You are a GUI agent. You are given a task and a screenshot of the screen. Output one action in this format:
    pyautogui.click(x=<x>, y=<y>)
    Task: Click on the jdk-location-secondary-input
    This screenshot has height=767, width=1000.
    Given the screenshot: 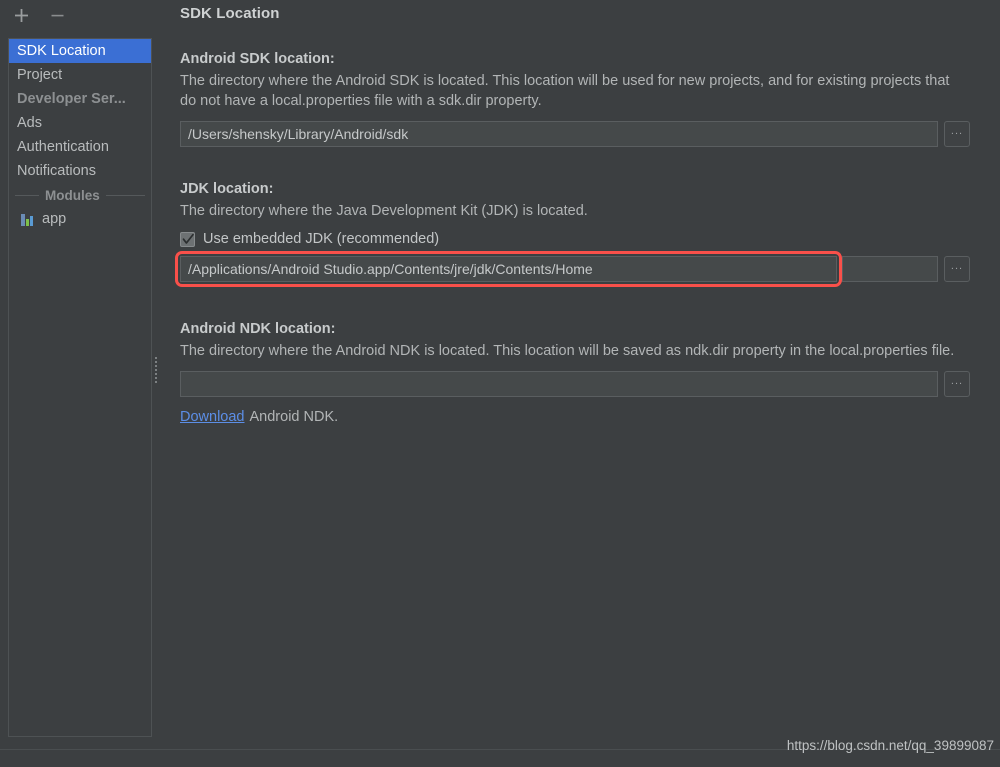 What is the action you would take?
    pyautogui.click(x=890, y=269)
    